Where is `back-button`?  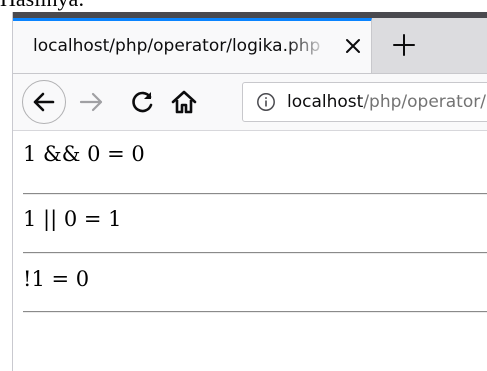 back-button is located at coordinates (44, 102).